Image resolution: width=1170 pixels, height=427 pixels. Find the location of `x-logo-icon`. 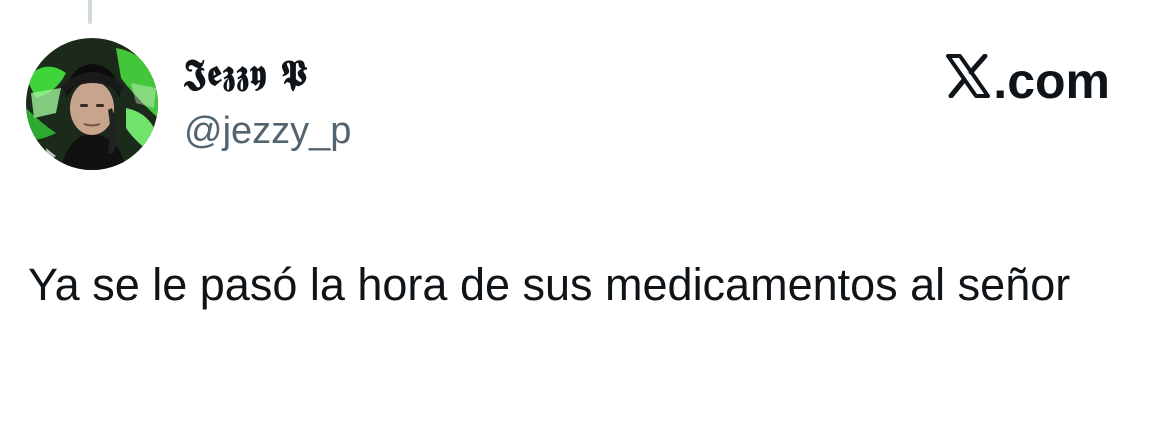

x-logo-icon is located at coordinates (968, 81).